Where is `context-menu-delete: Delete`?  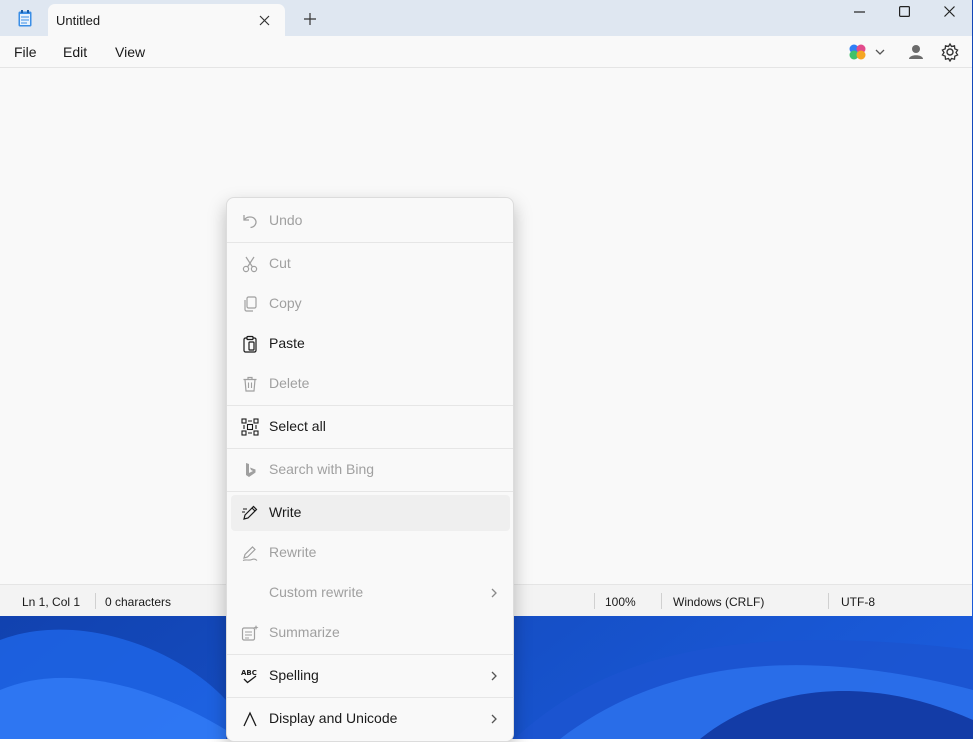
context-menu-delete: Delete is located at coordinates (370, 384).